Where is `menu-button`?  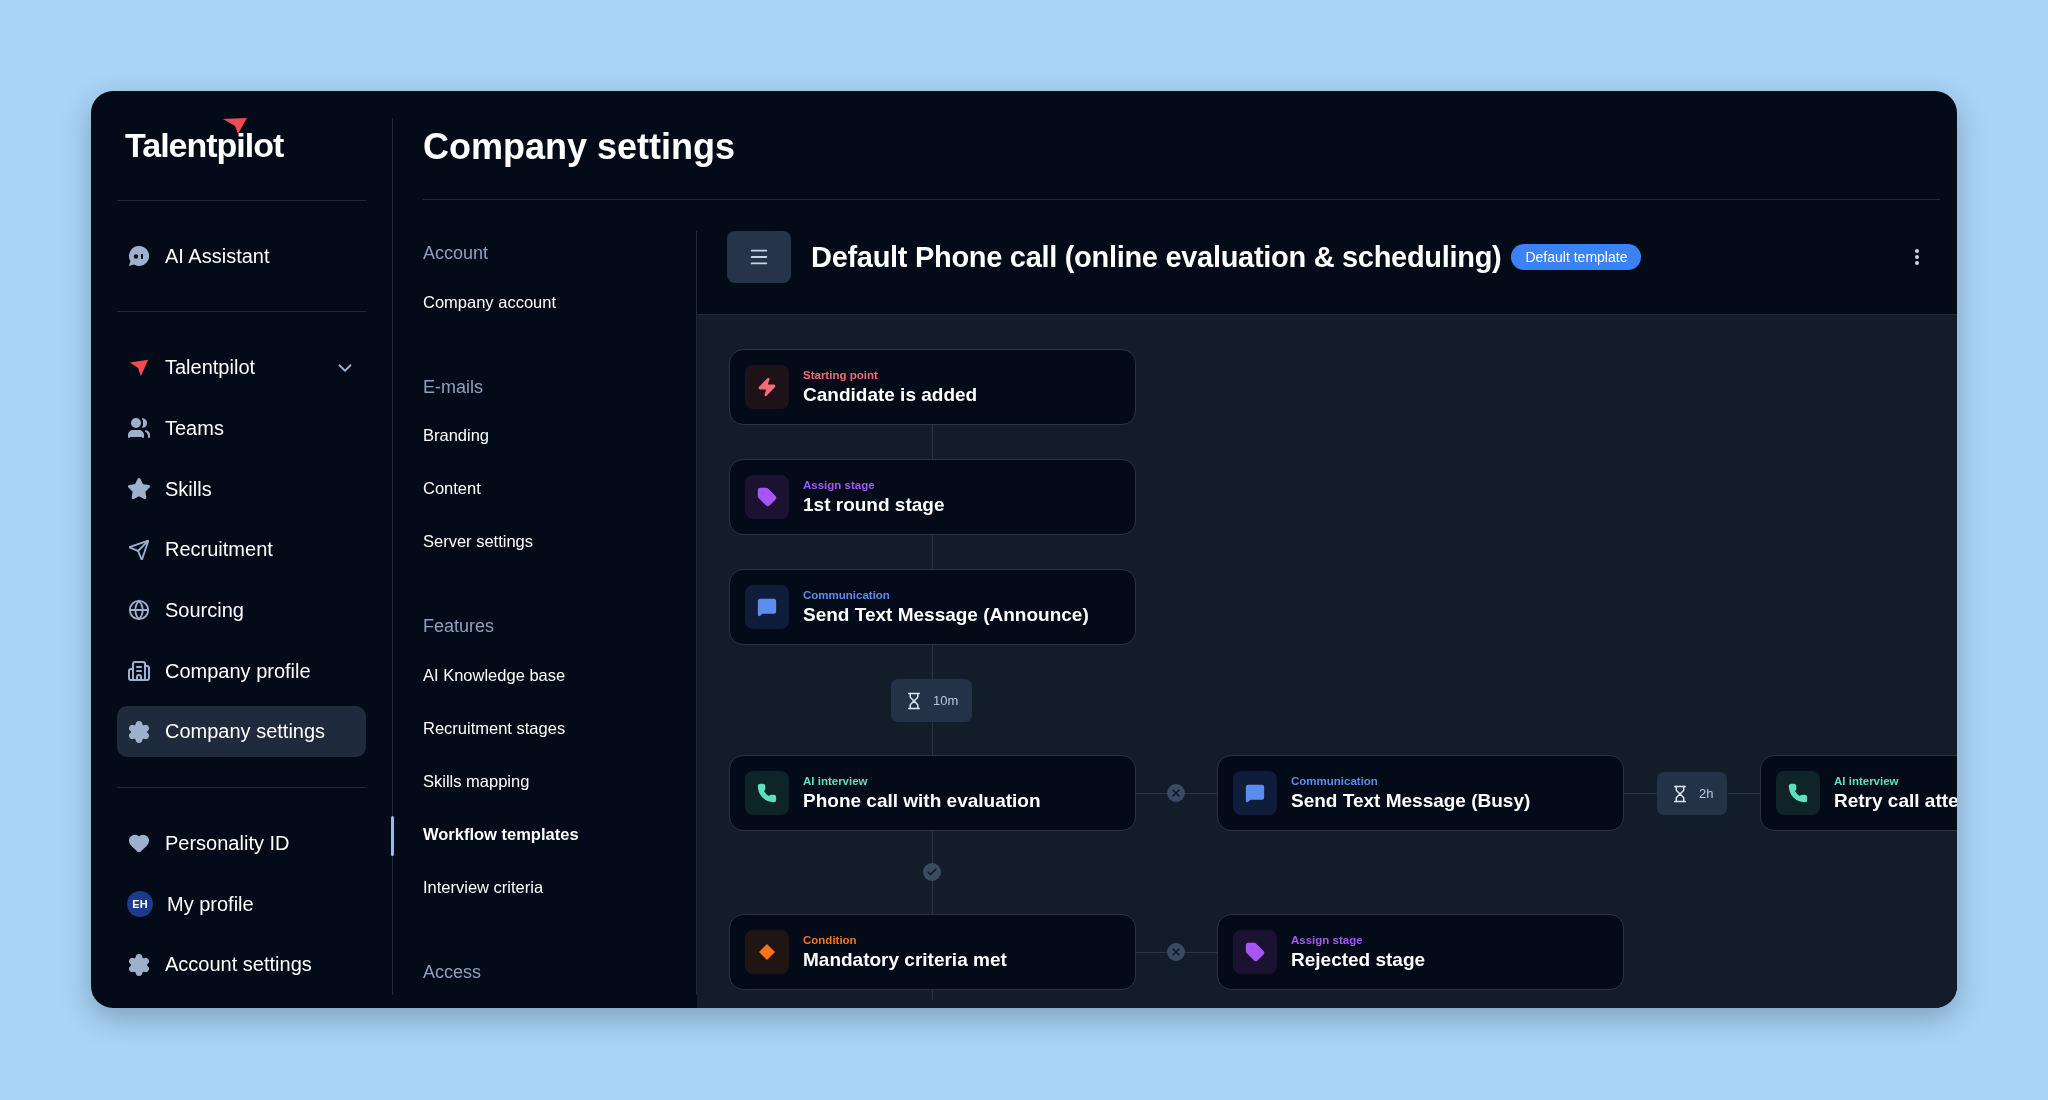 menu-button is located at coordinates (759, 257).